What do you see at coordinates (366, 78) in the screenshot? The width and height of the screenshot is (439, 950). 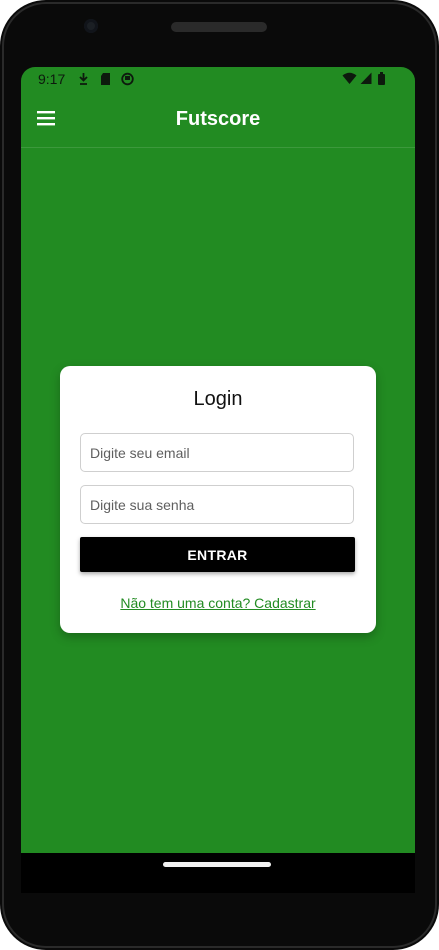 I see `cell-signal-icon` at bounding box center [366, 78].